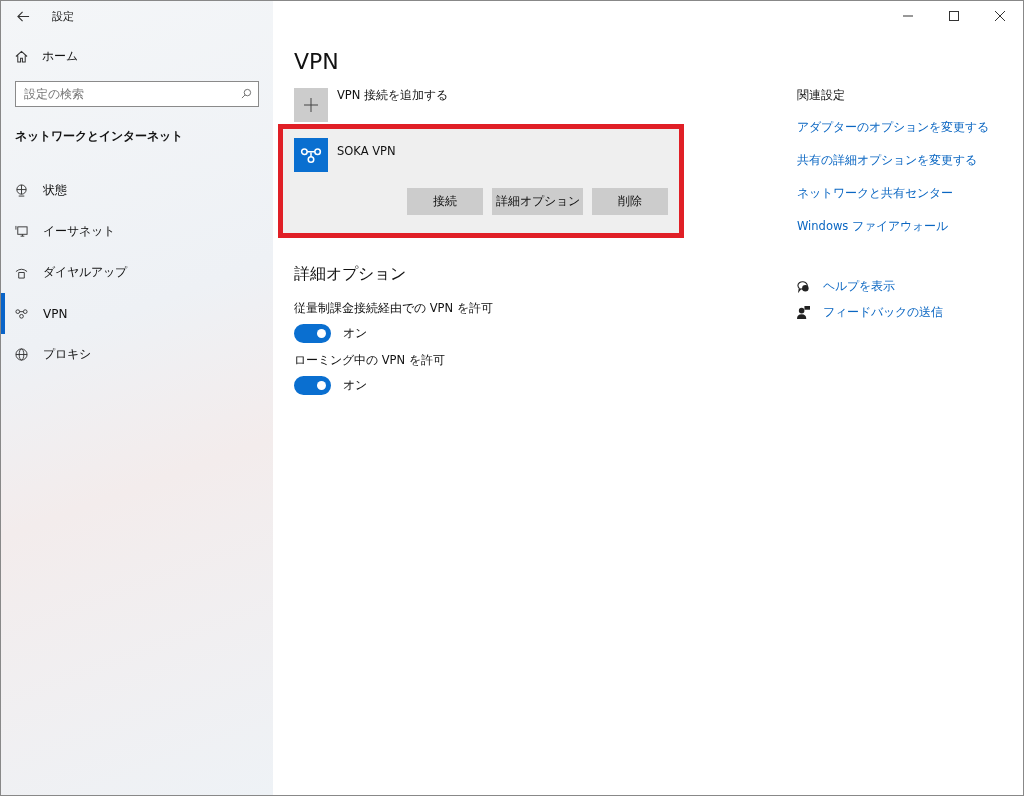 This screenshot has width=1024, height=796. Describe the element at coordinates (130, 190) in the screenshot. I see `nav-item: 状態` at that location.